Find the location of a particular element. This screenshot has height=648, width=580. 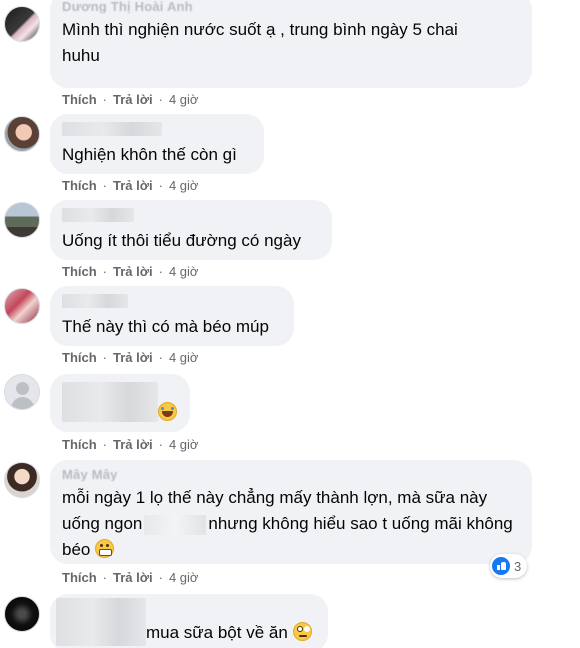

like-icon is located at coordinates (501, 566).